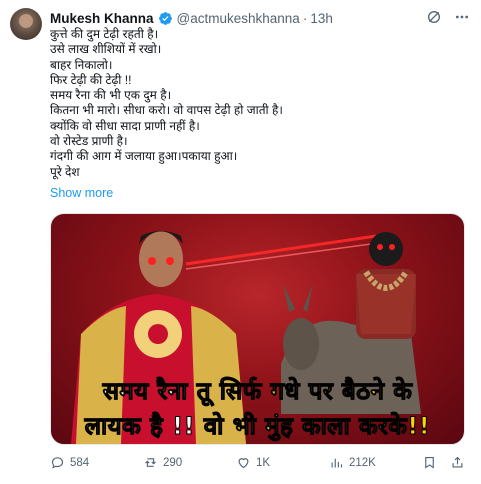  I want to click on repost-count: 290, so click(173, 462).